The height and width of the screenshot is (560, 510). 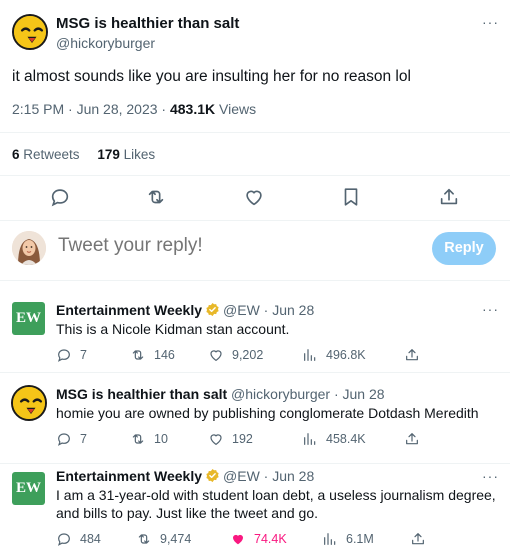 What do you see at coordinates (149, 439) in the screenshot?
I see `retweet-count-button: 10` at bounding box center [149, 439].